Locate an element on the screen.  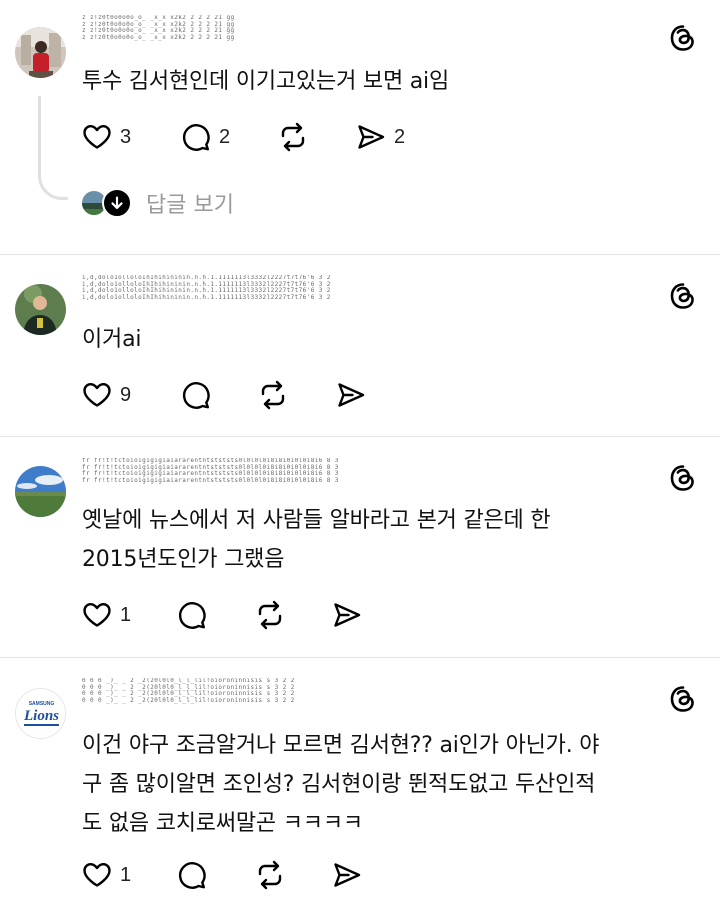
post-text-line: 도 없음 코치로써말곤 ㅋㅋㅋㅋ is located at coordinates (222, 823).